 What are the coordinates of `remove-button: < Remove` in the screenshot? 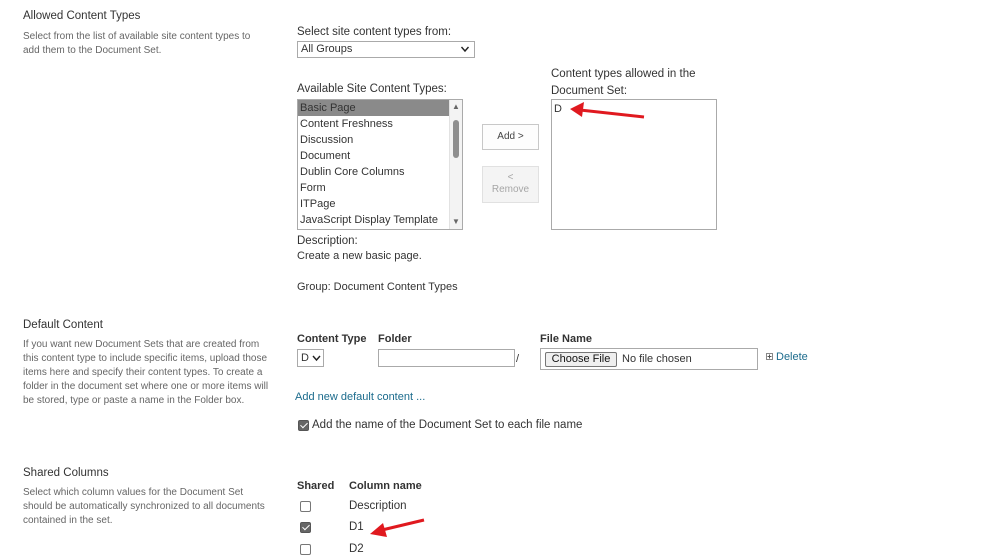 It's located at (510, 184).